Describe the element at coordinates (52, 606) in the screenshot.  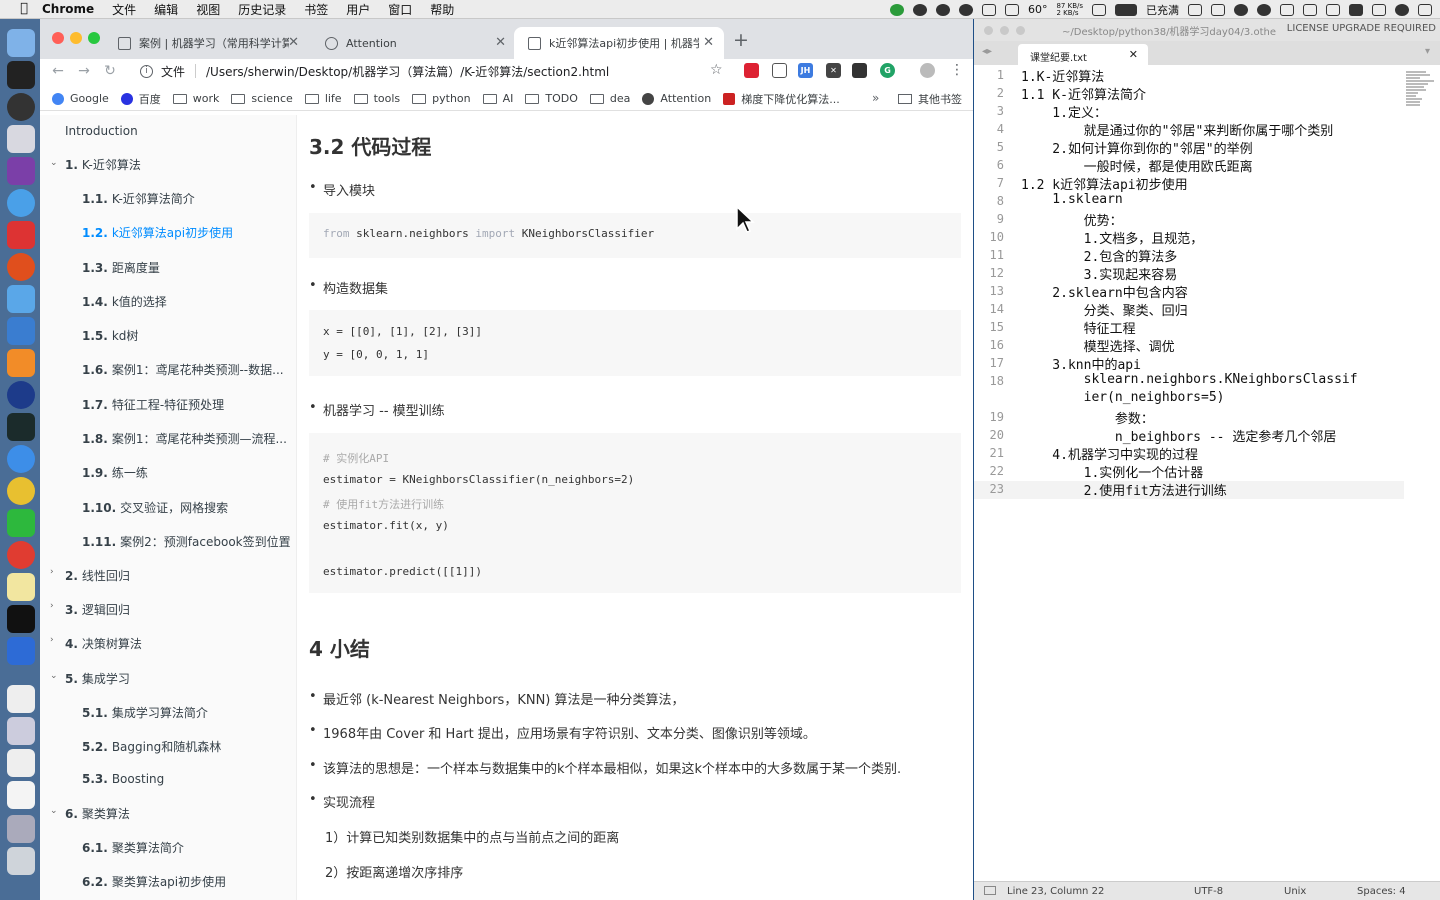
I see `chevron-right-icon: ›` at that location.